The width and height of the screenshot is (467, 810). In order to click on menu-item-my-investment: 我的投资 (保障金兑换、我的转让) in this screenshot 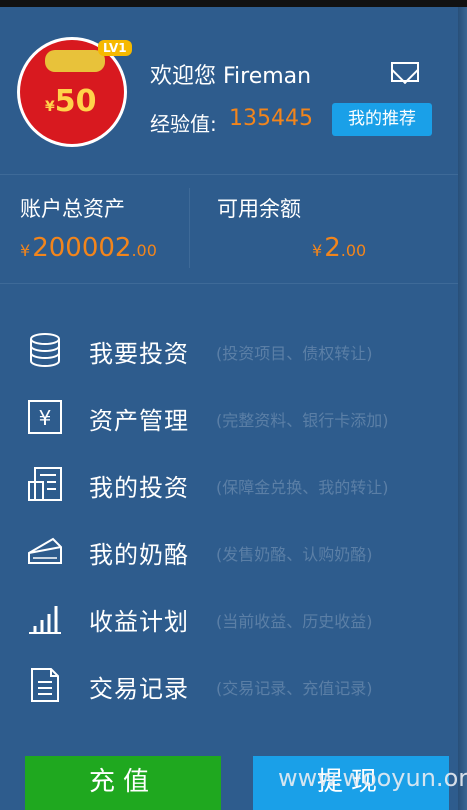, I will do `click(229, 487)`.